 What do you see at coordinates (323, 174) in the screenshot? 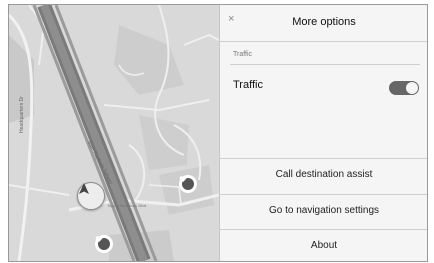
I see `call-destination-assist-button: Call destination assist` at bounding box center [323, 174].